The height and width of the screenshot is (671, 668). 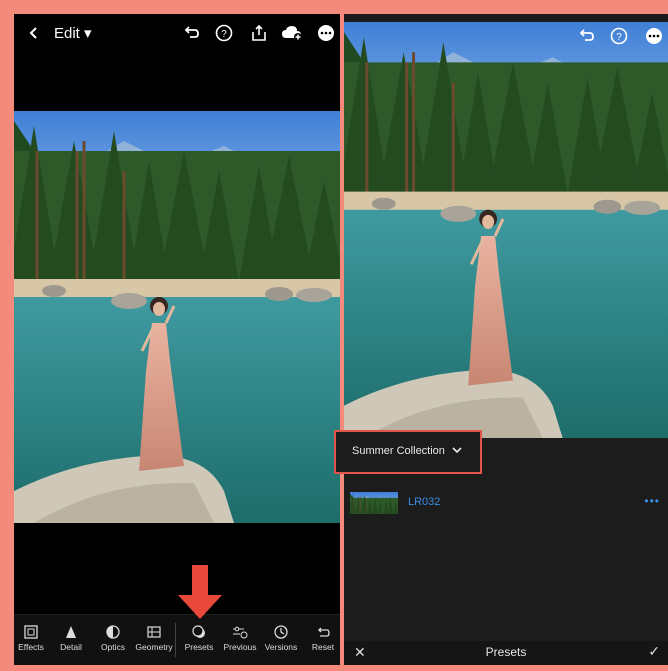 What do you see at coordinates (71, 632) in the screenshot?
I see `detail-icon` at bounding box center [71, 632].